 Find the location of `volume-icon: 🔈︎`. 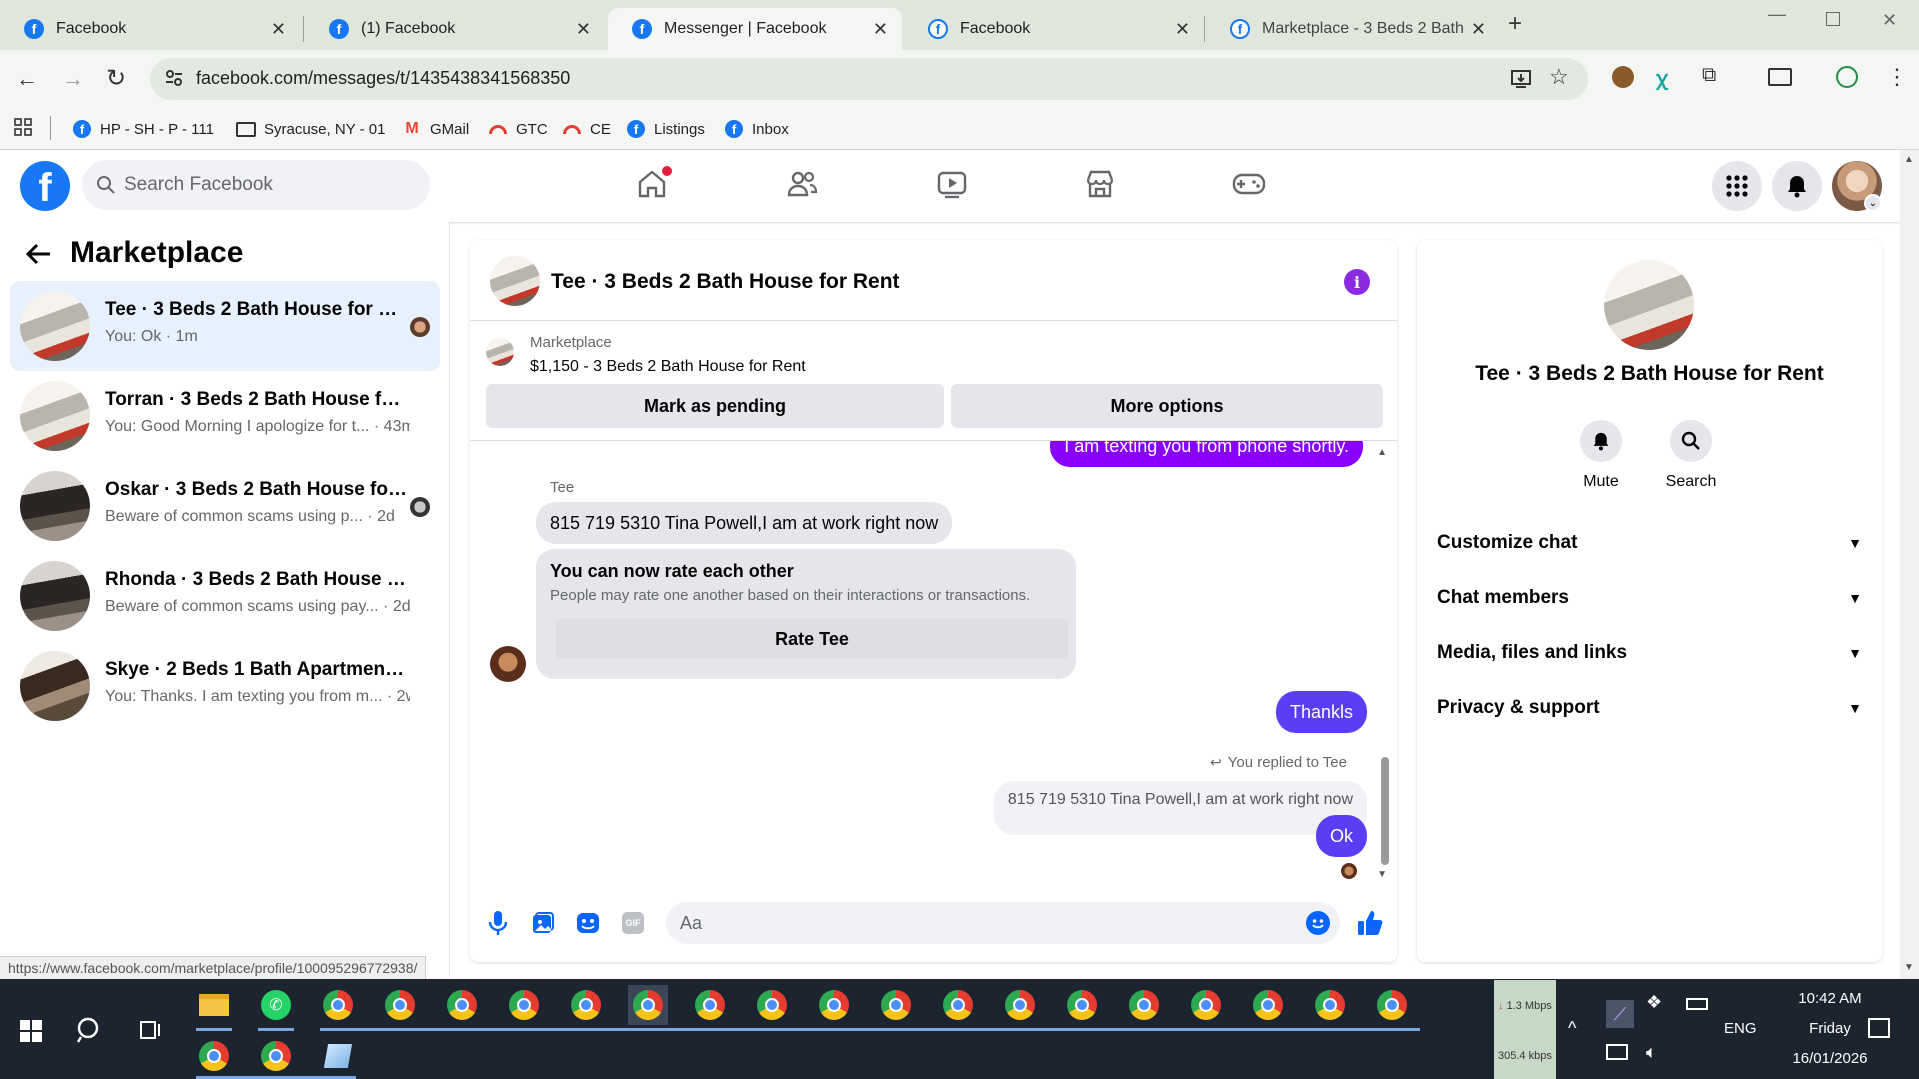

volume-icon: 🔈︎ is located at coordinates (1651, 1052).